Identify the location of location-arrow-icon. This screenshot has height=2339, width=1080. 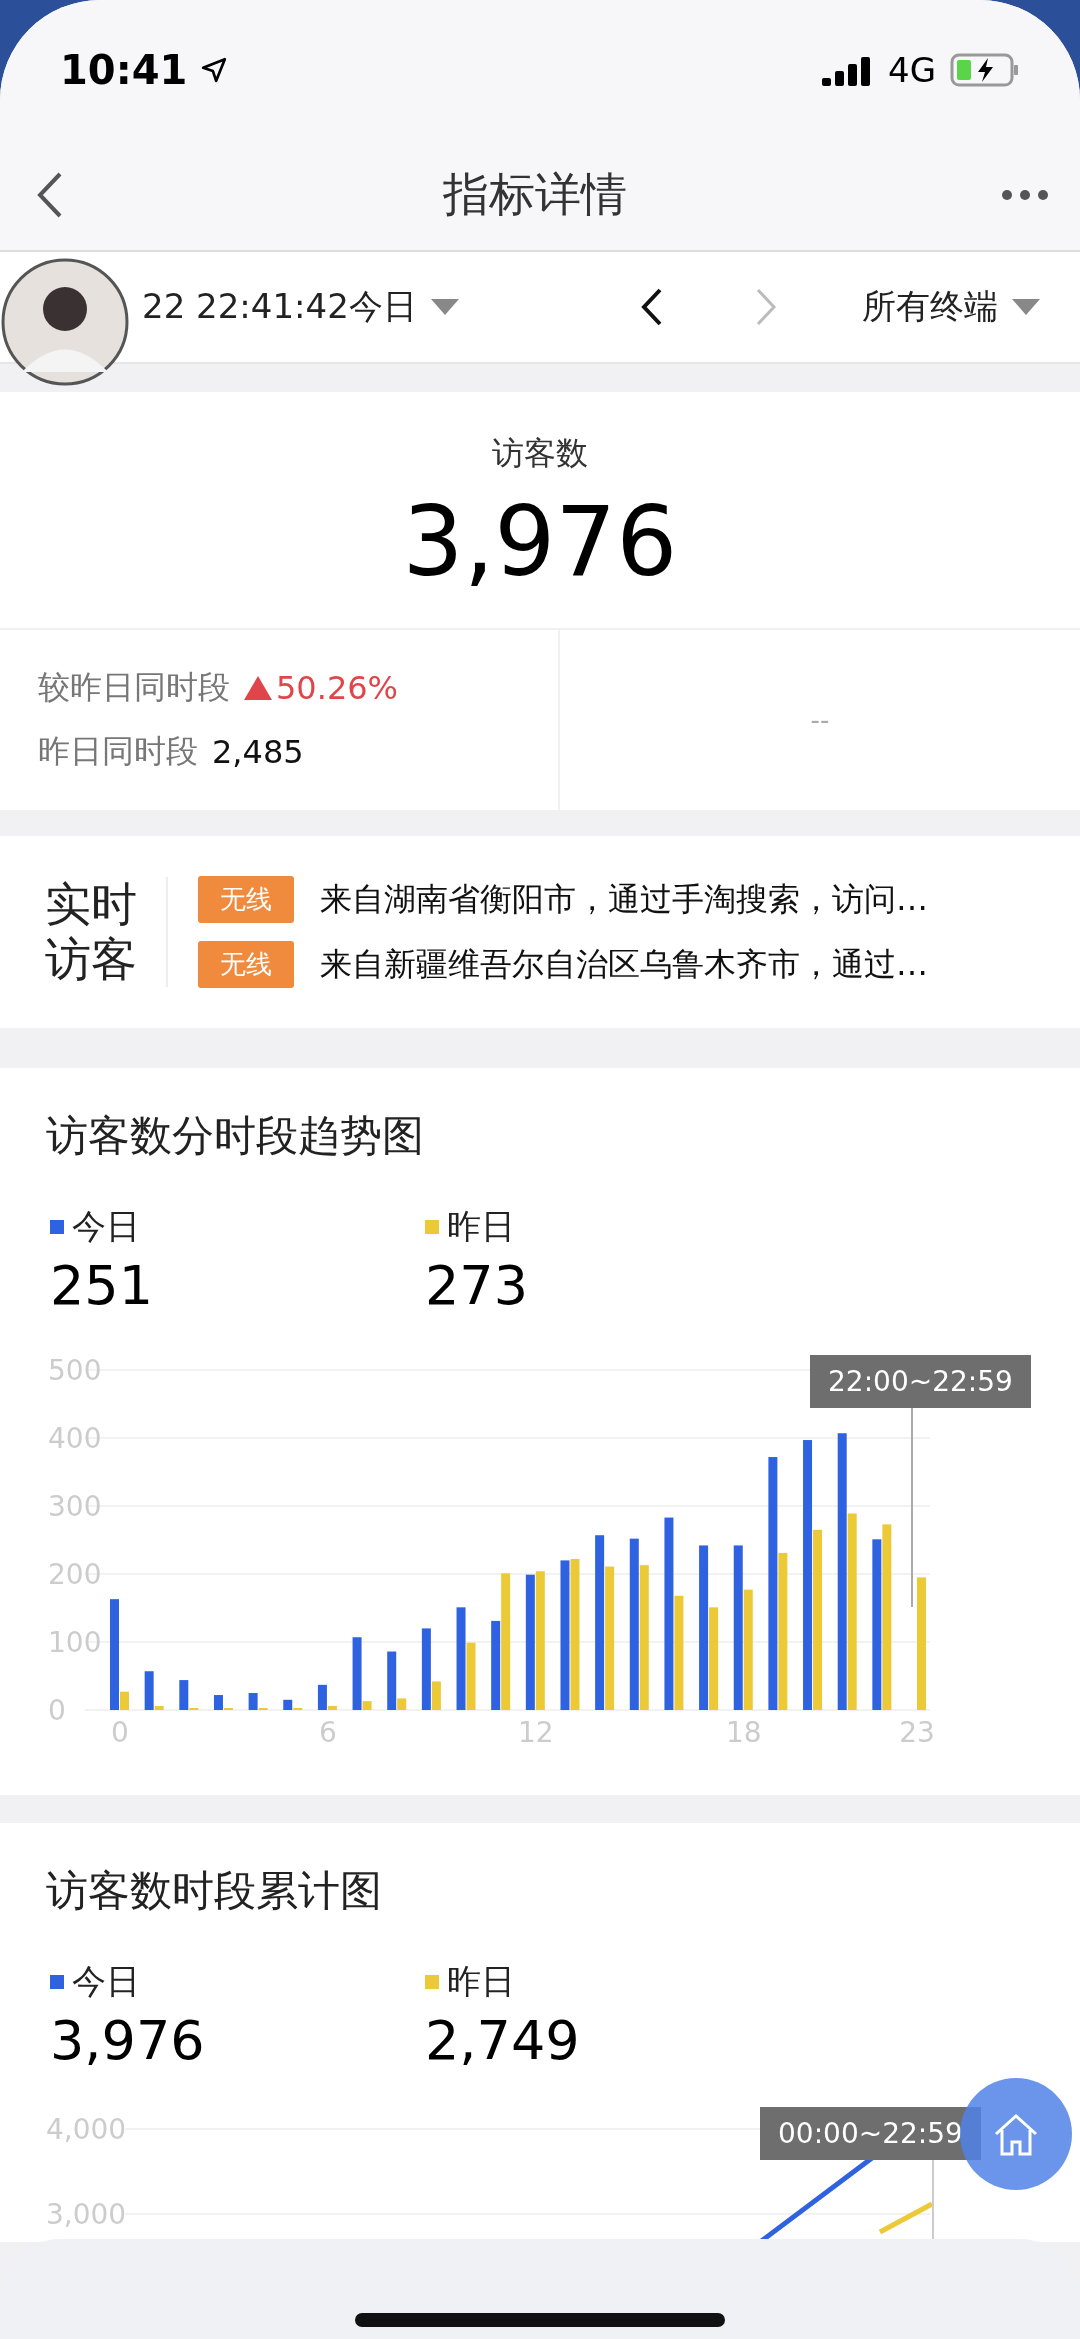
(214, 70).